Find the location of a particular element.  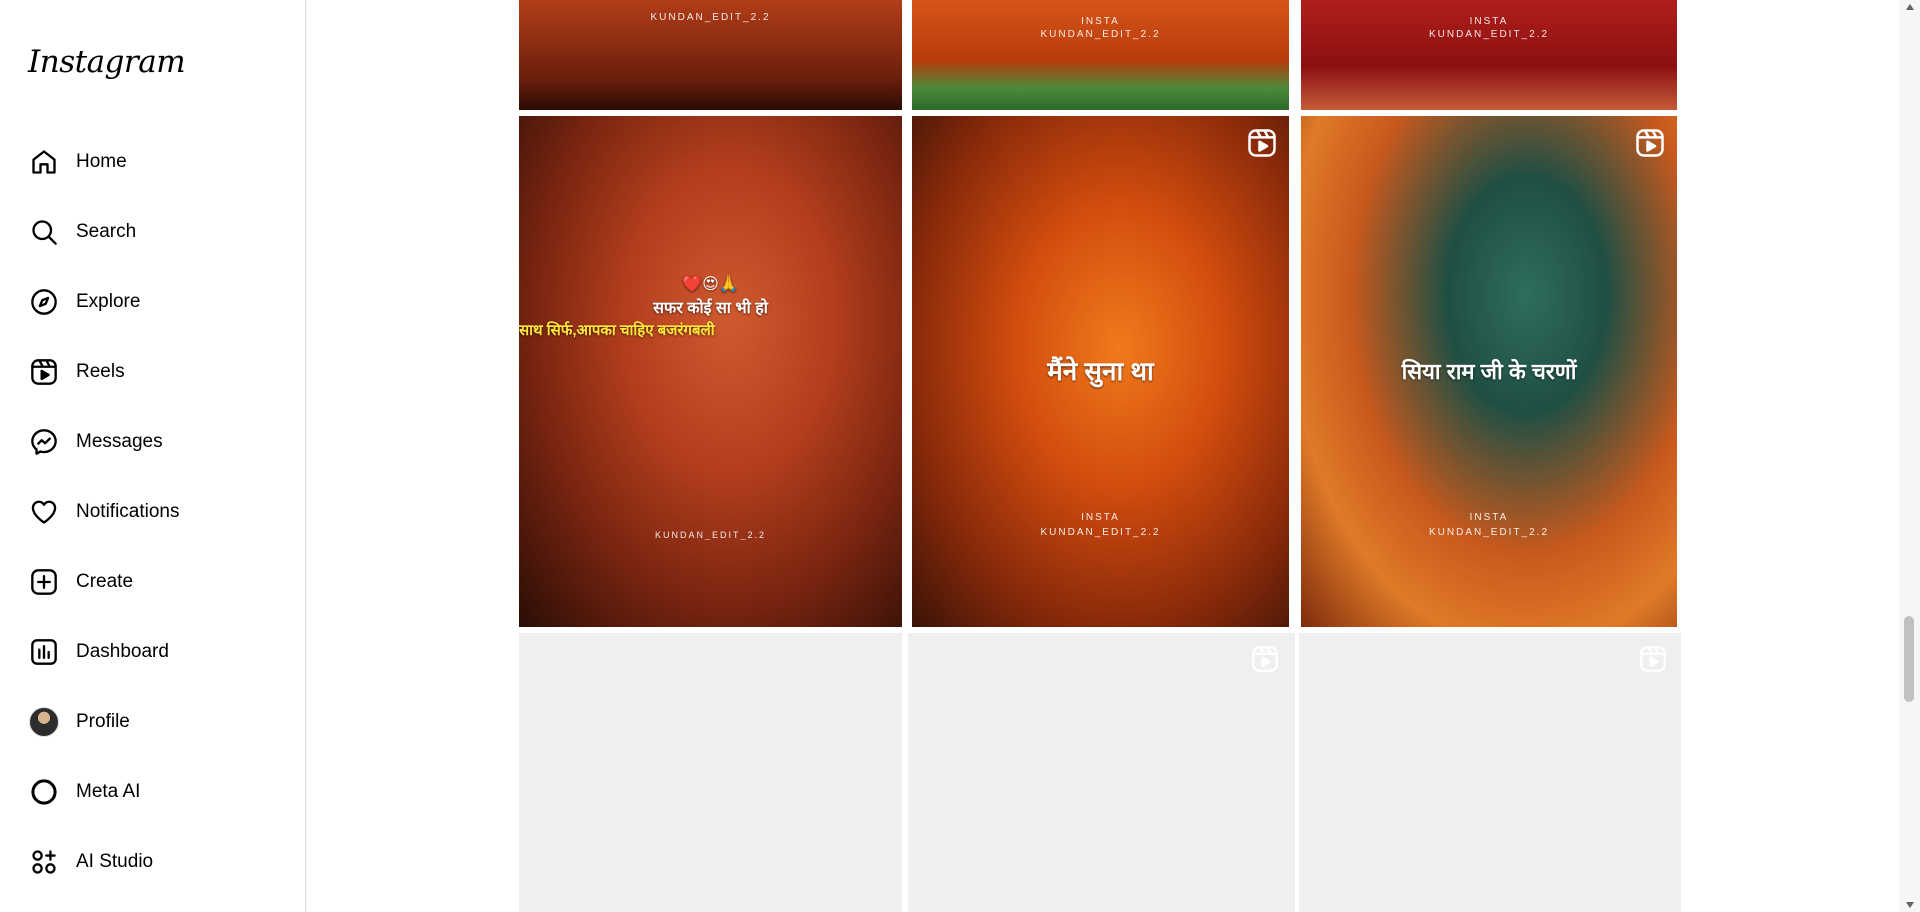

scroll-down-arrow-icon is located at coordinates (1909, 905).